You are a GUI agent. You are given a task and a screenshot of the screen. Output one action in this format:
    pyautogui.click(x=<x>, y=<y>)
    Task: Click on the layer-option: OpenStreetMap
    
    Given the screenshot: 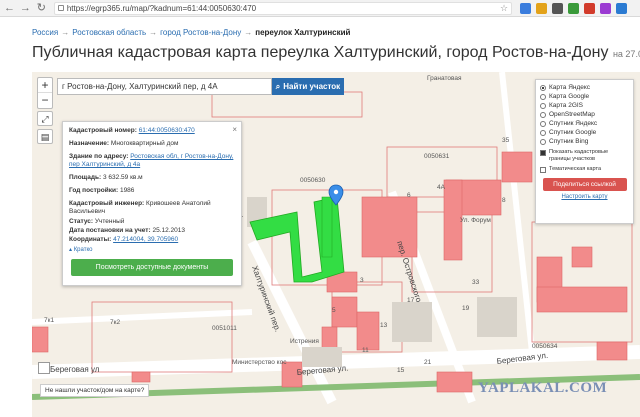 What is the action you would take?
    pyautogui.click(x=584, y=114)
    